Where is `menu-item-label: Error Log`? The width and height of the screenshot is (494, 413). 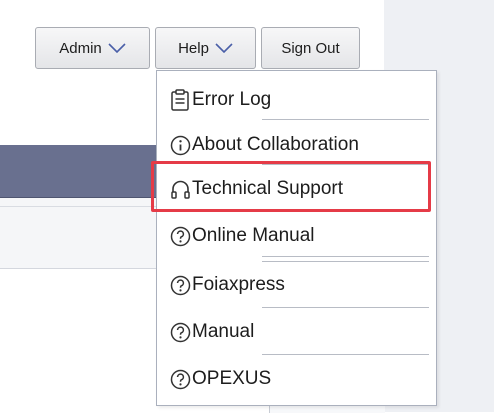 menu-item-label: Error Log is located at coordinates (232, 99).